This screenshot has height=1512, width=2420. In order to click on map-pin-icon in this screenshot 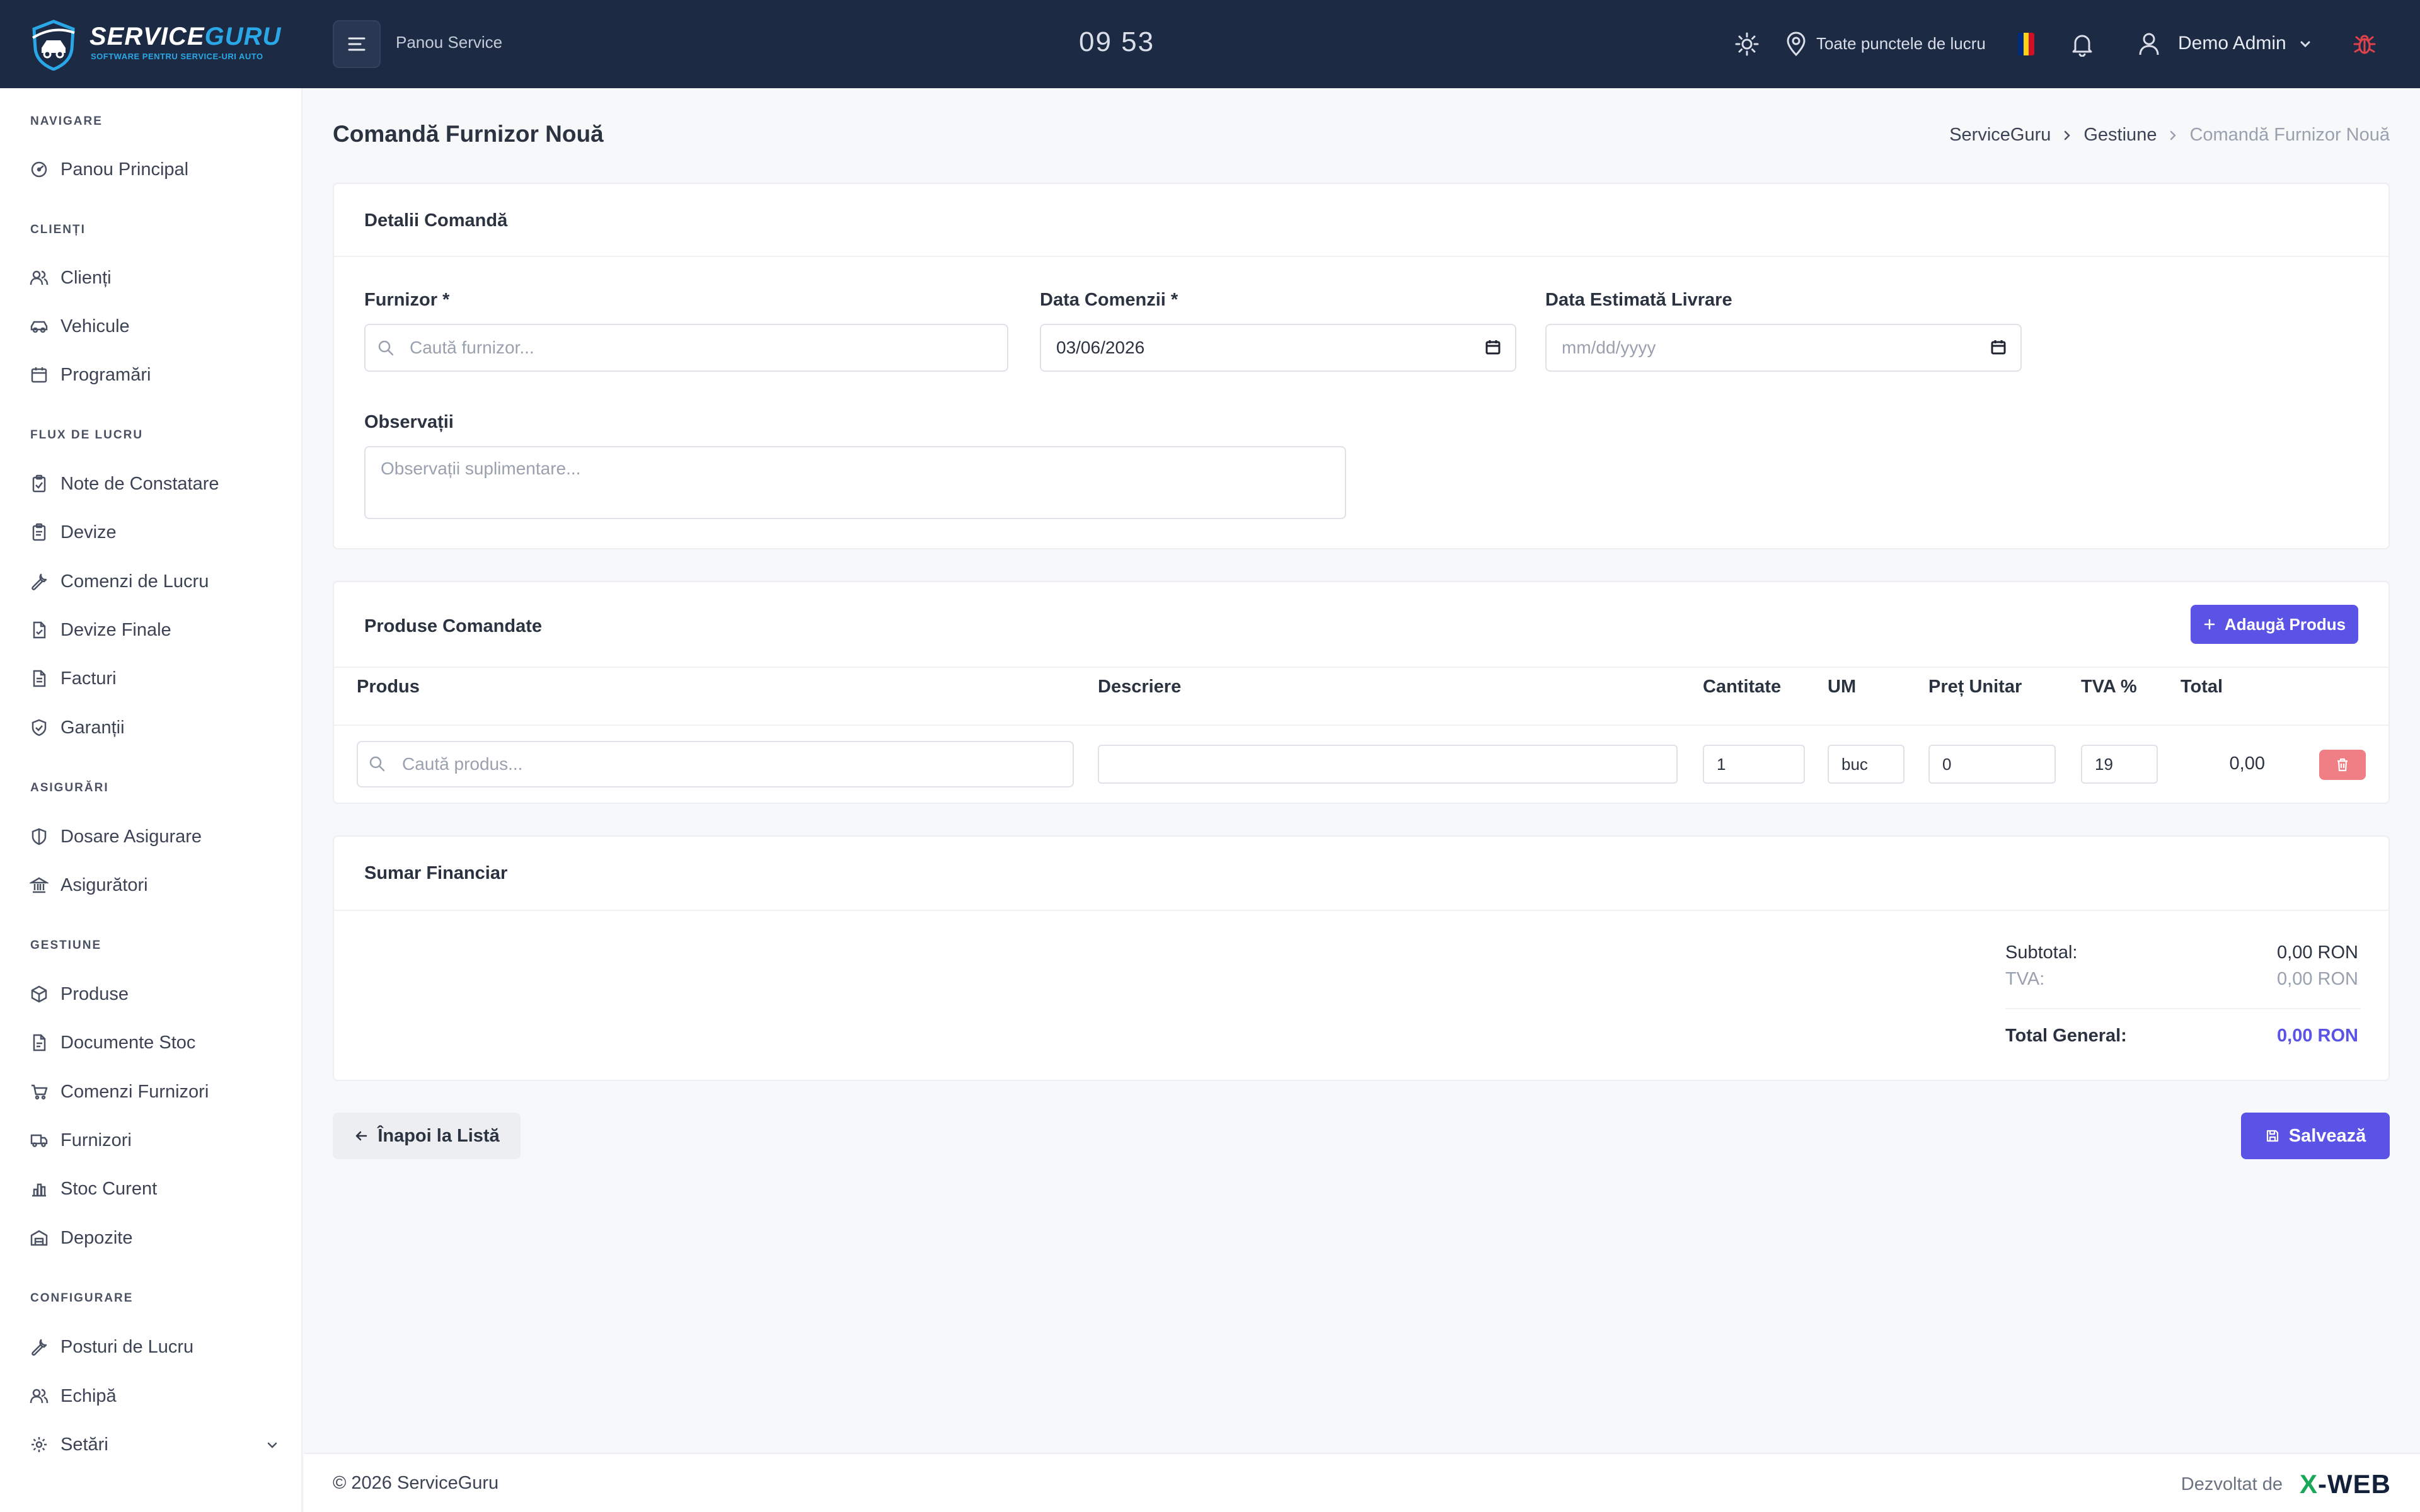, I will do `click(1797, 44)`.